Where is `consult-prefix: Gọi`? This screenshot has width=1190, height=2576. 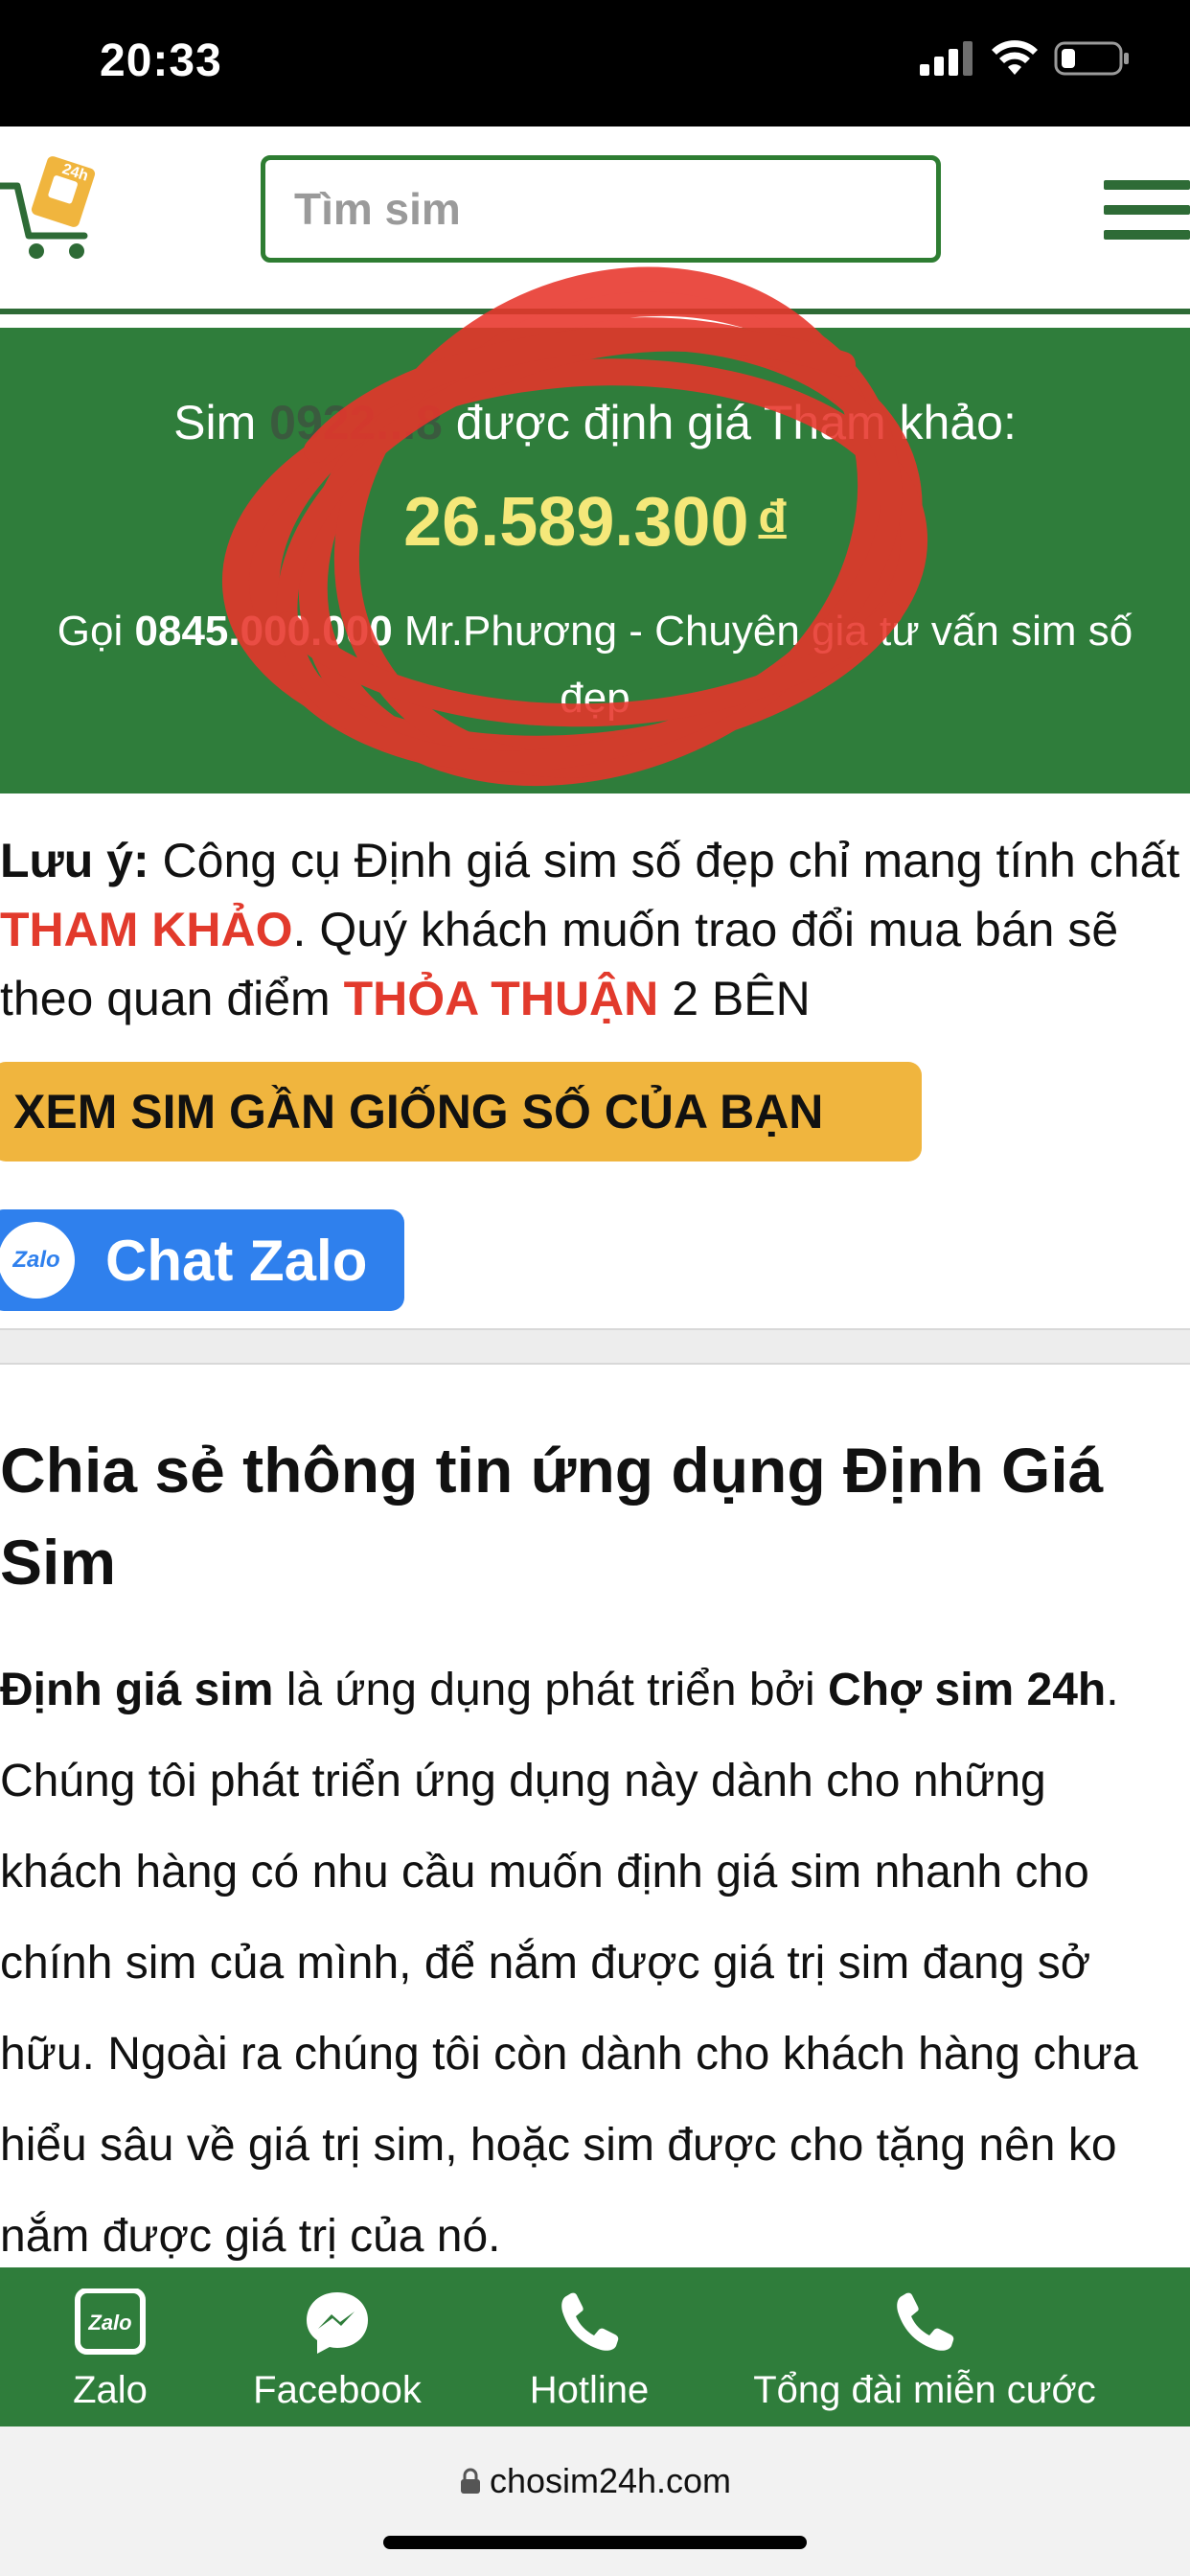
consult-prefix: Gọi is located at coordinates (91, 631).